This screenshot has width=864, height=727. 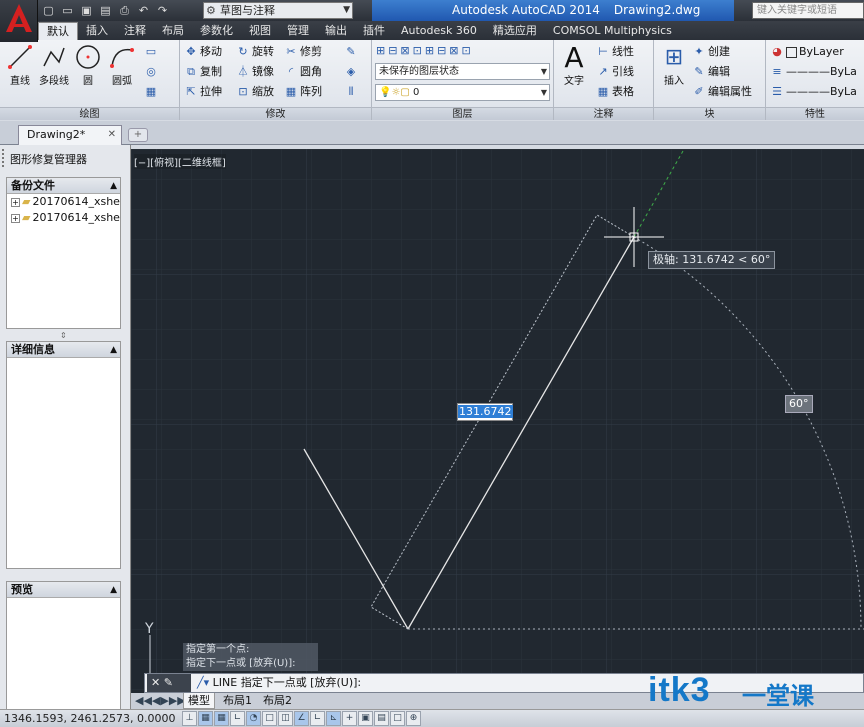 What do you see at coordinates (303, 72) in the screenshot?
I see `fillet-button: ◜ 圆角` at bounding box center [303, 72].